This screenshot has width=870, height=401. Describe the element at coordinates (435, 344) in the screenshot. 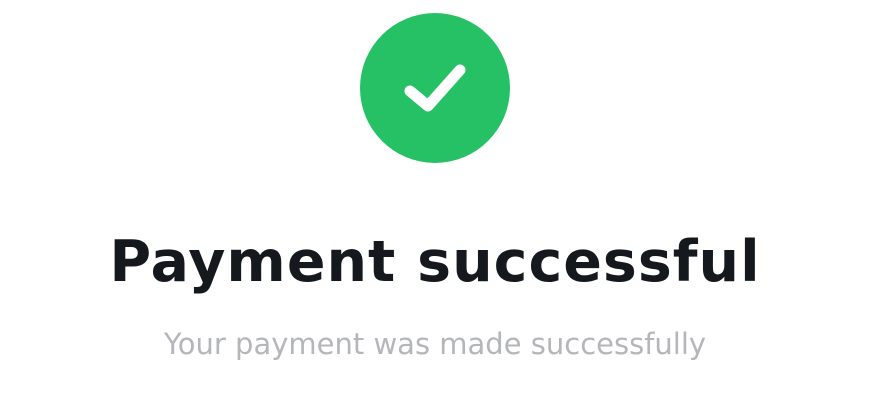

I see `page-subtitle: Your payment was made successfully` at that location.